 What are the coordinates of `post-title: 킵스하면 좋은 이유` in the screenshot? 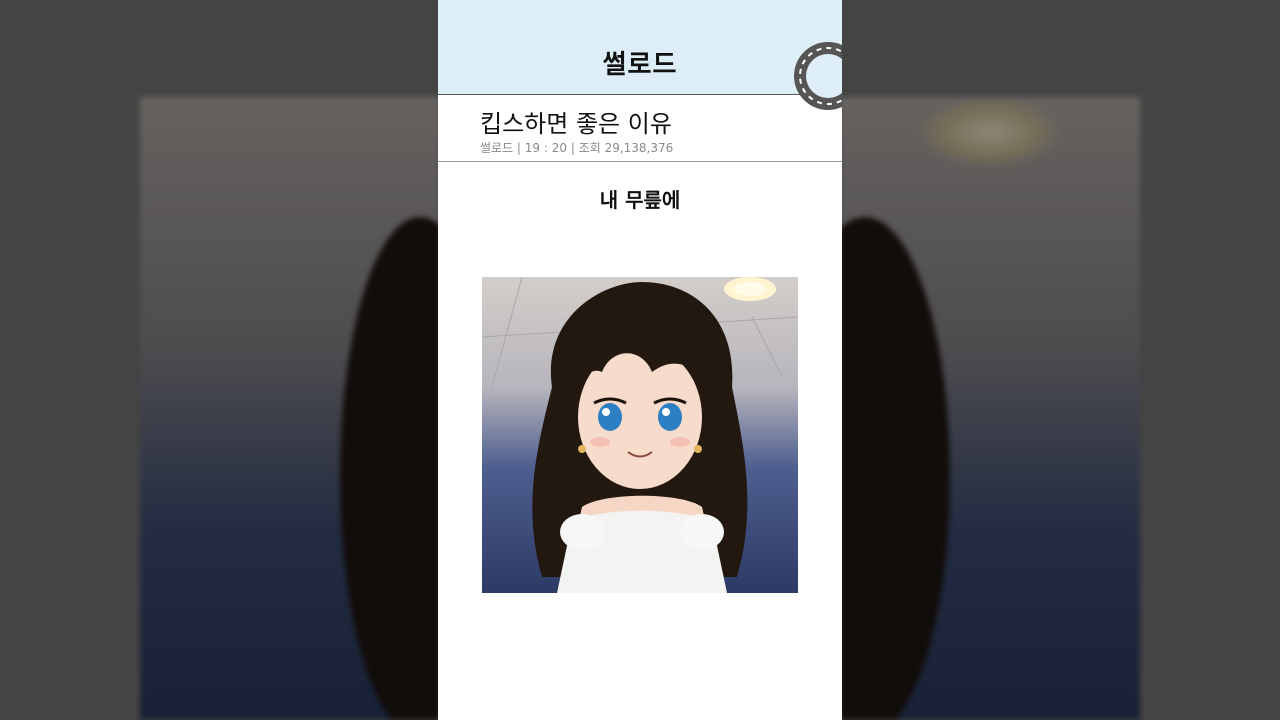 It's located at (576, 124).